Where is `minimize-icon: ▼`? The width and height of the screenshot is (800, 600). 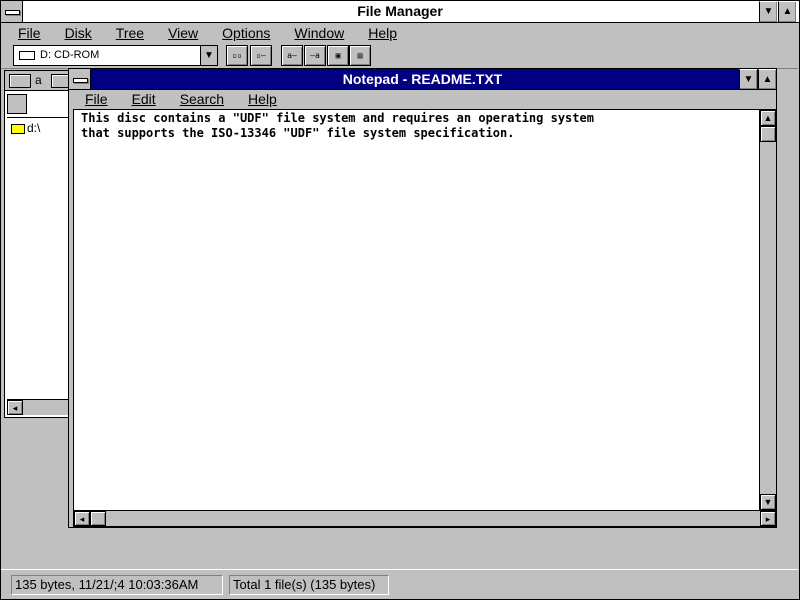
minimize-icon: ▼ is located at coordinates (768, 11).